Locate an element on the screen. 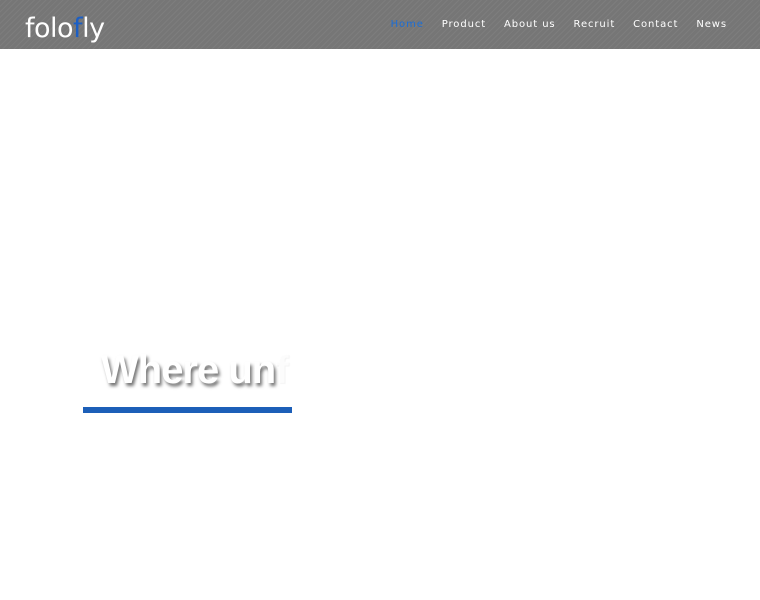 This screenshot has height=600, width=760. logo: folo f ly is located at coordinates (65, 24).